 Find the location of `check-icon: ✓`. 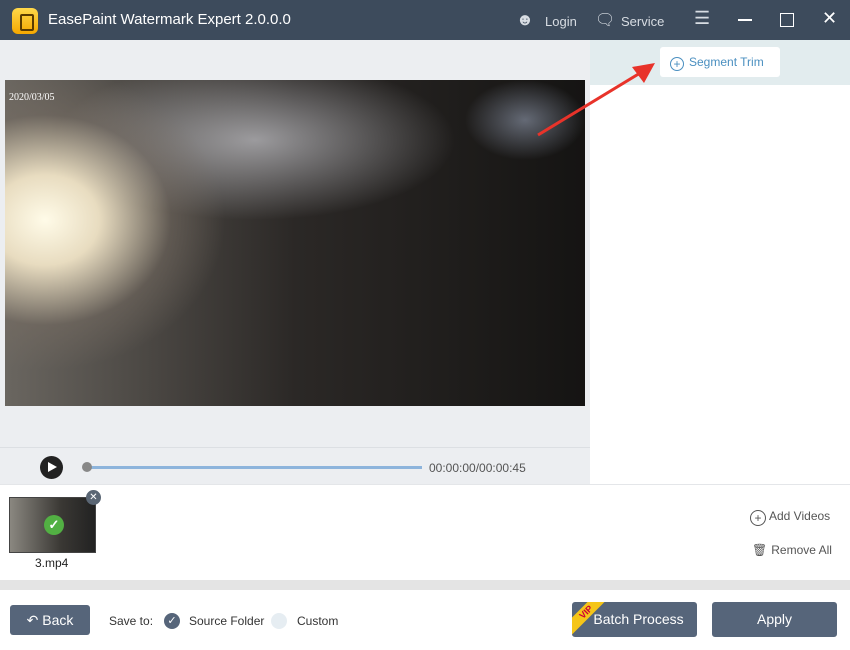

check-icon: ✓ is located at coordinates (54, 525).